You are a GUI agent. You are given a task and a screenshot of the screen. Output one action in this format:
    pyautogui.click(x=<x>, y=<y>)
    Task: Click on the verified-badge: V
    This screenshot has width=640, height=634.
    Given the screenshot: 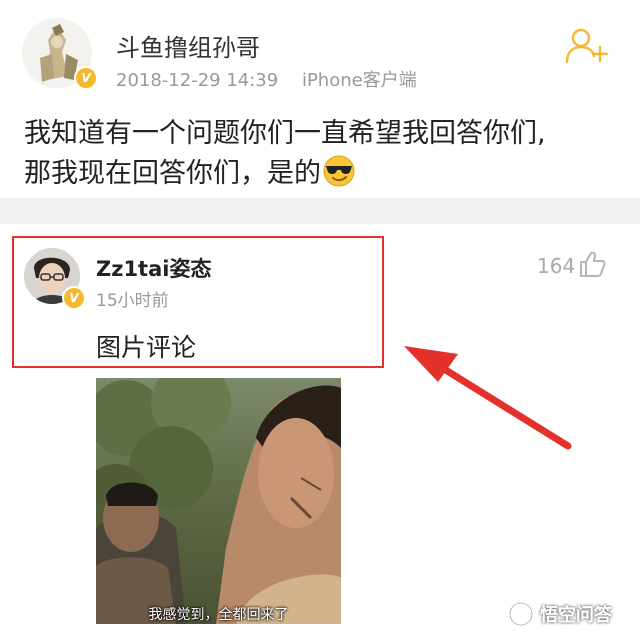 What is the action you would take?
    pyautogui.click(x=86, y=78)
    